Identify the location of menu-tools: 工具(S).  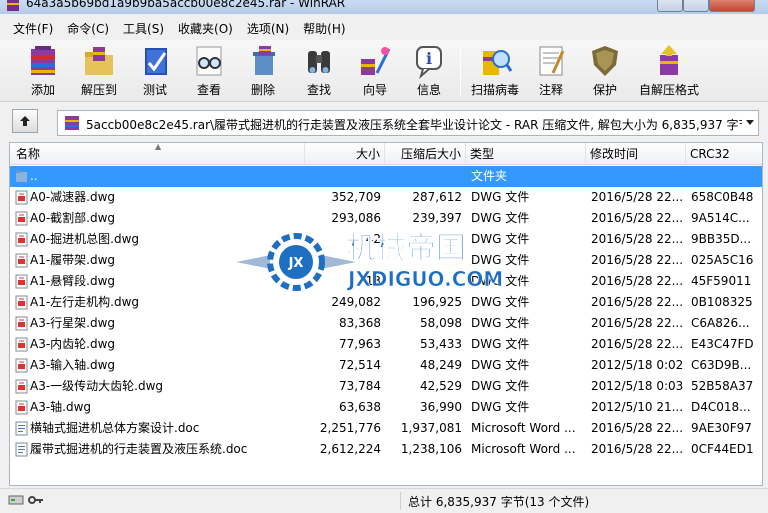
(143, 29).